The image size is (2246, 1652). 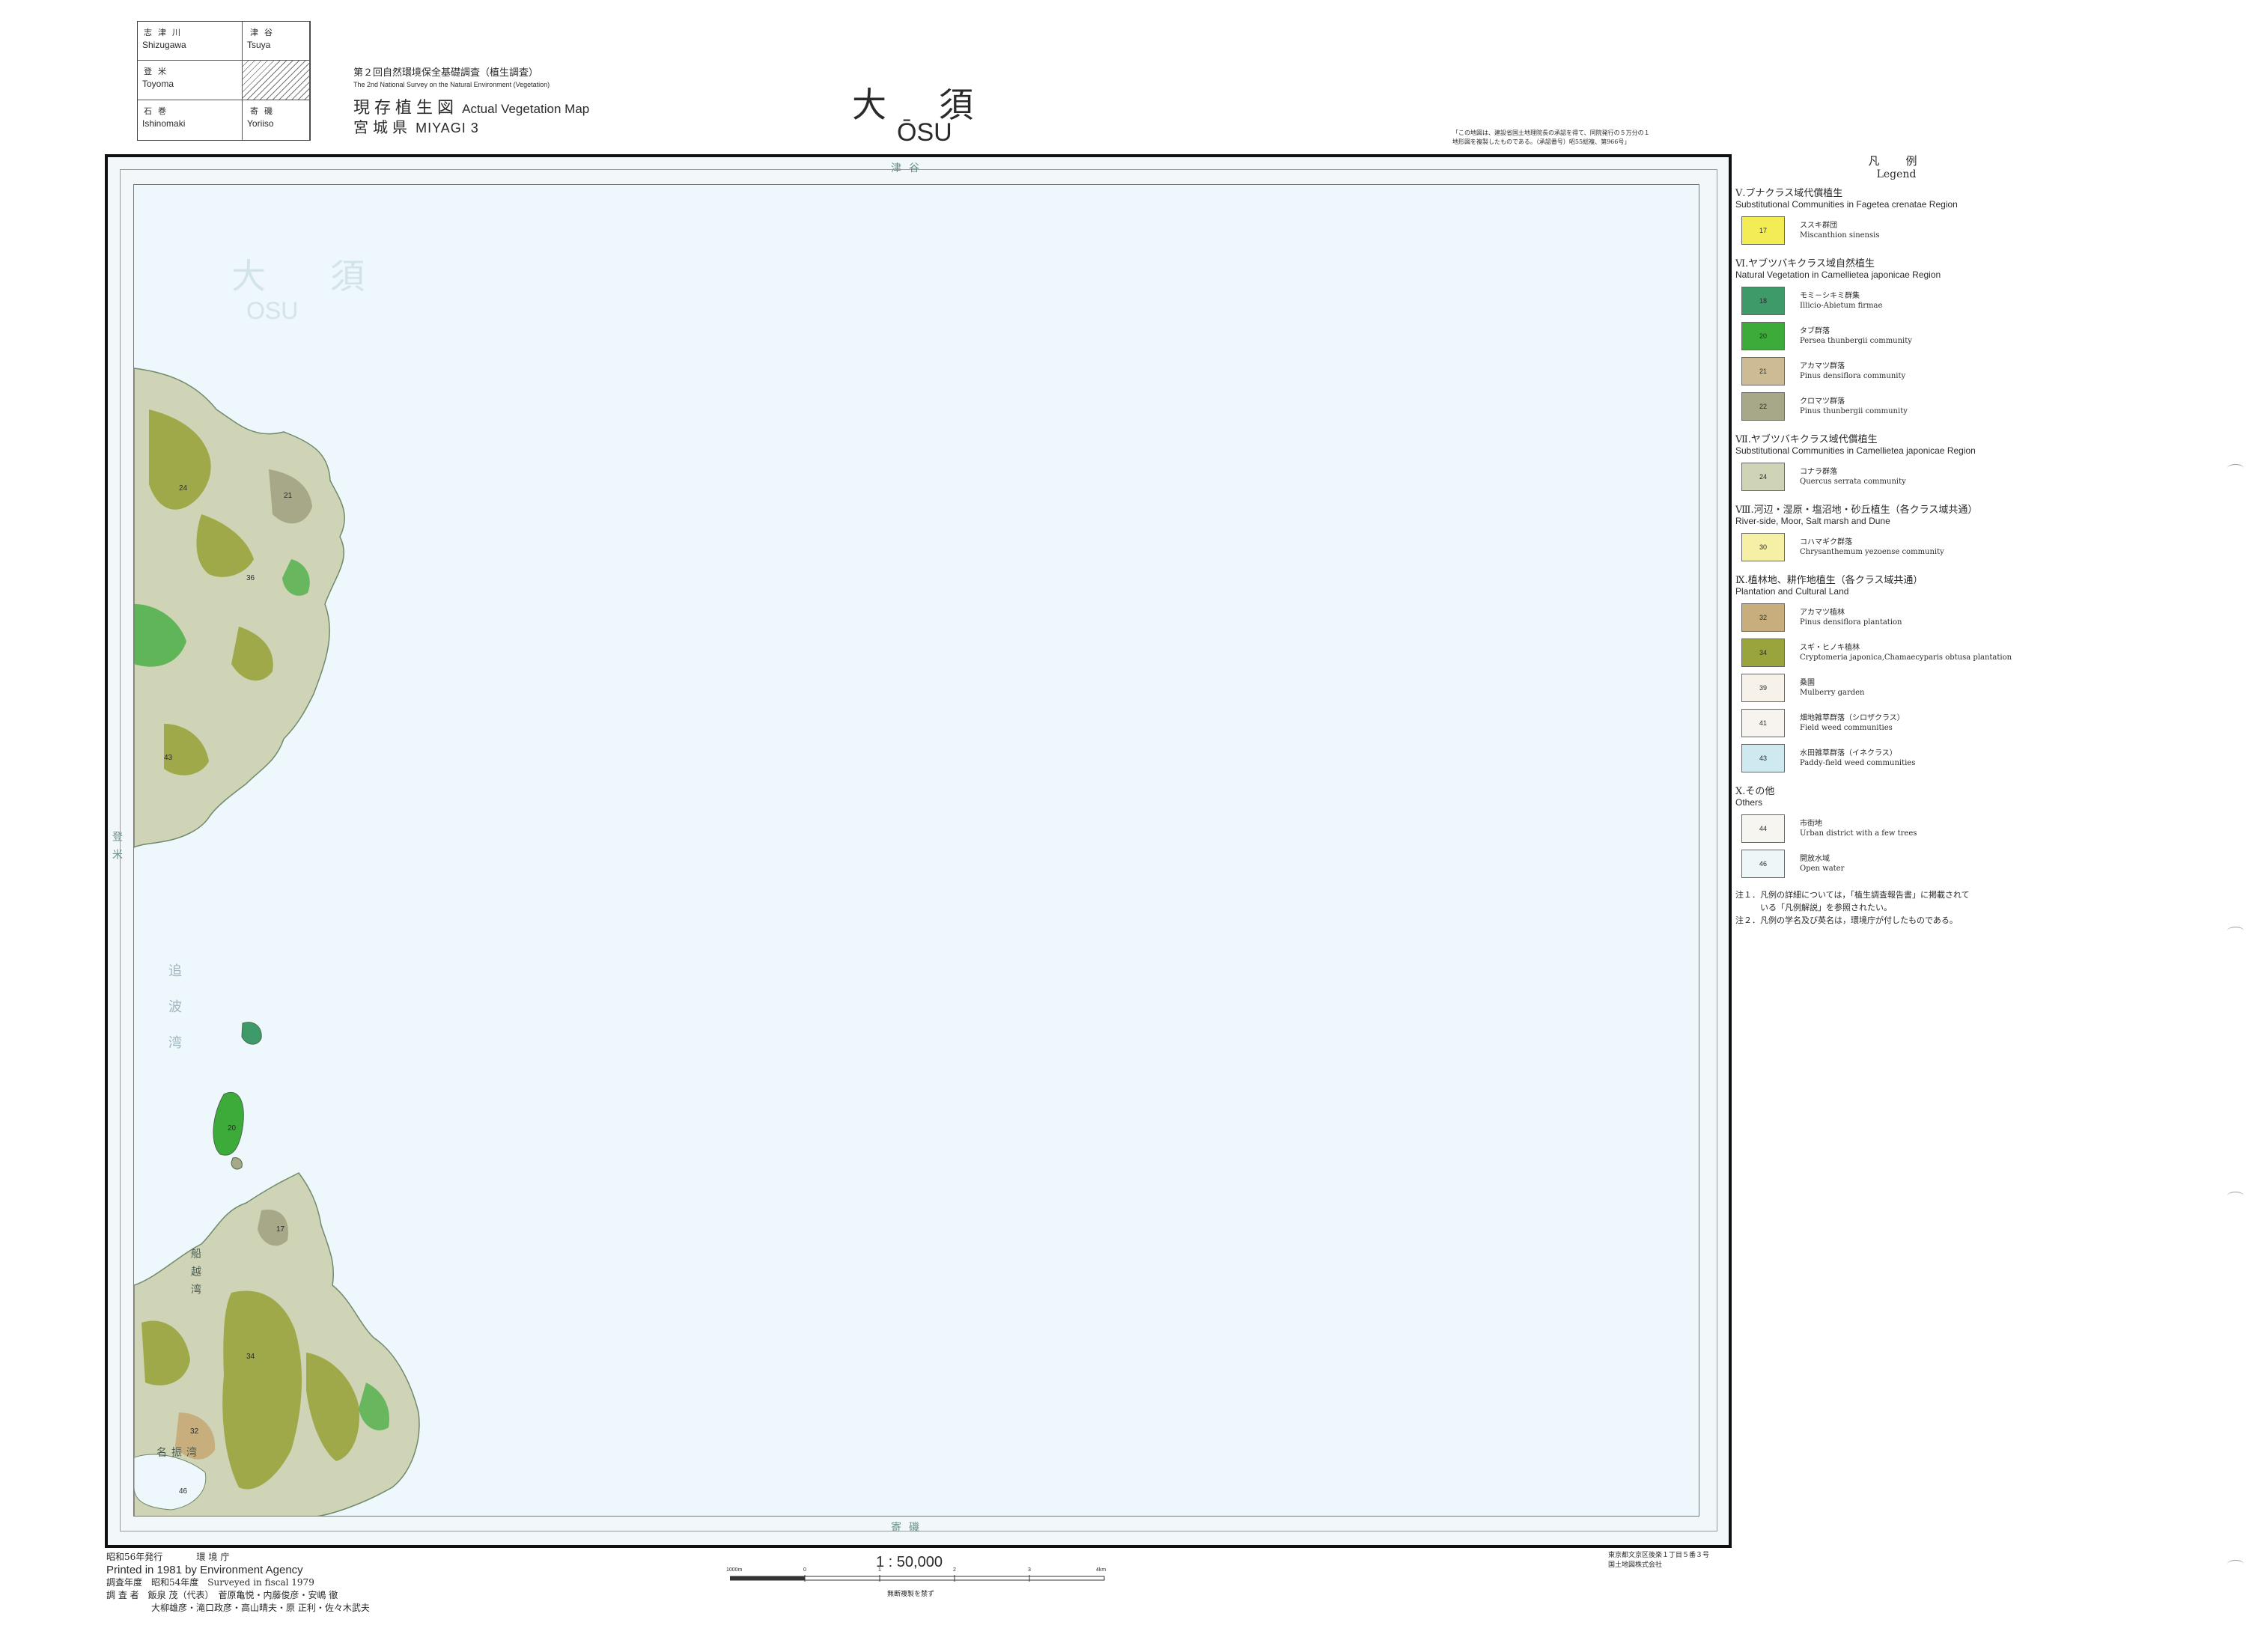 What do you see at coordinates (1899, 231) in the screenshot?
I see `legend-item: 17 ススキ群団 Miscanthion sinensis` at bounding box center [1899, 231].